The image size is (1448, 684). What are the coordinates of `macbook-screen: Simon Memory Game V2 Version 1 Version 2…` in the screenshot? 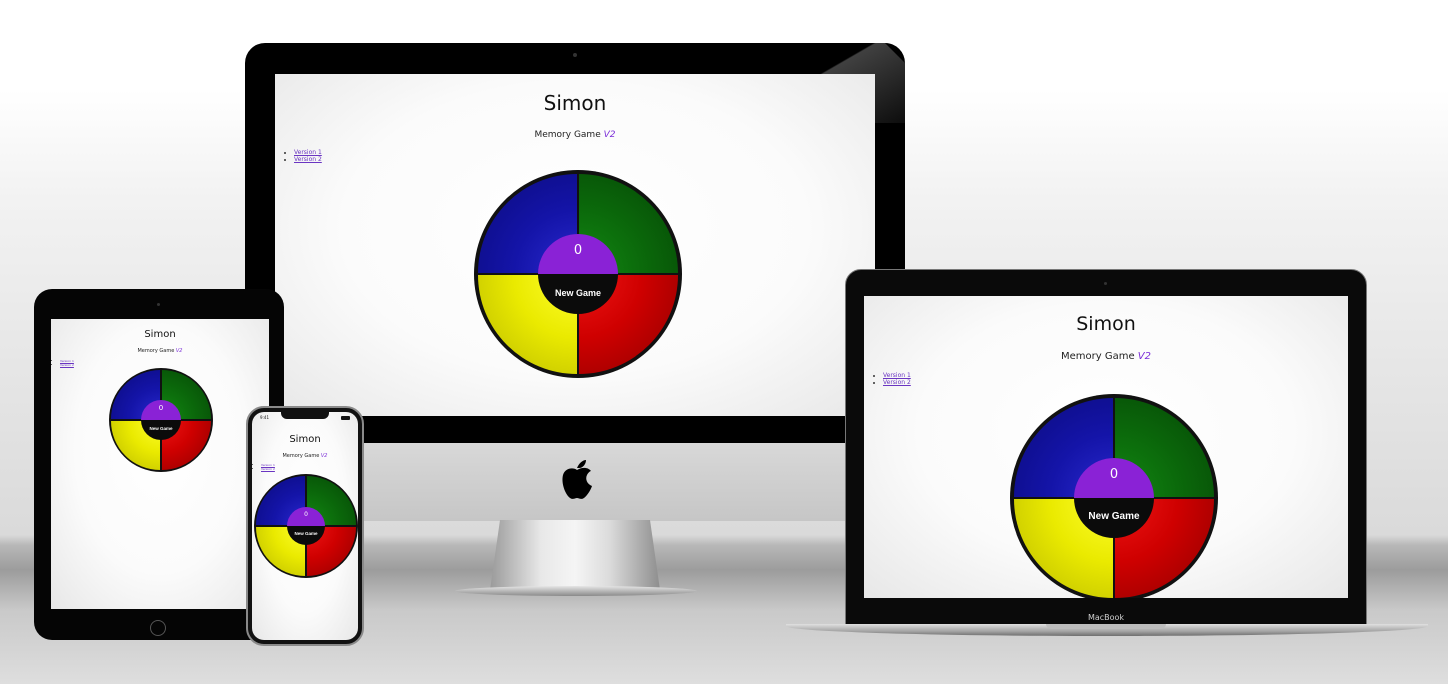 It's located at (1106, 447).